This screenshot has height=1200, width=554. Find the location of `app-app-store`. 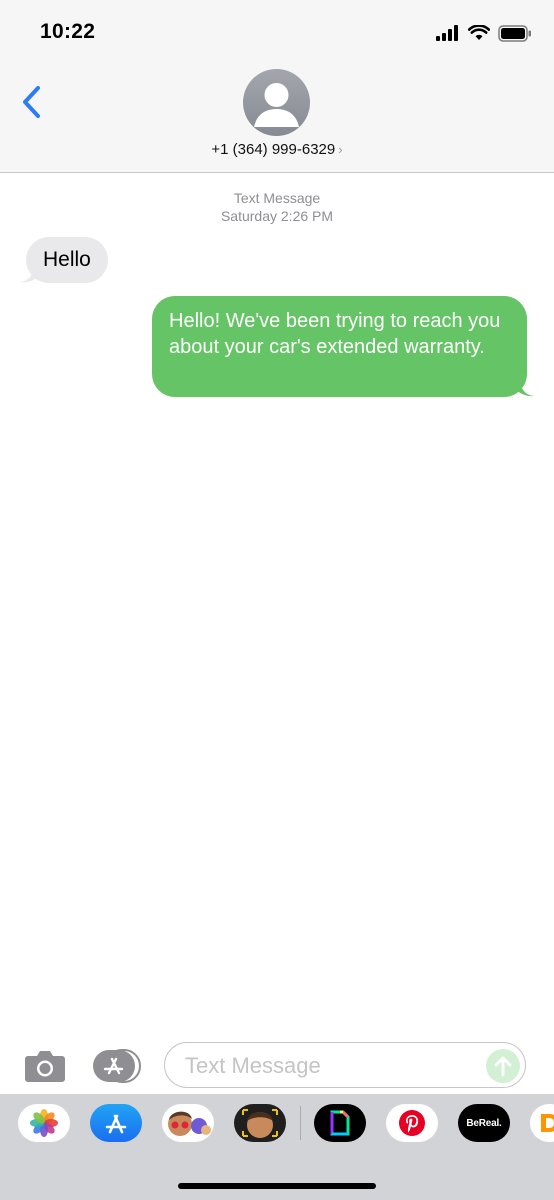

app-app-store is located at coordinates (116, 1123).